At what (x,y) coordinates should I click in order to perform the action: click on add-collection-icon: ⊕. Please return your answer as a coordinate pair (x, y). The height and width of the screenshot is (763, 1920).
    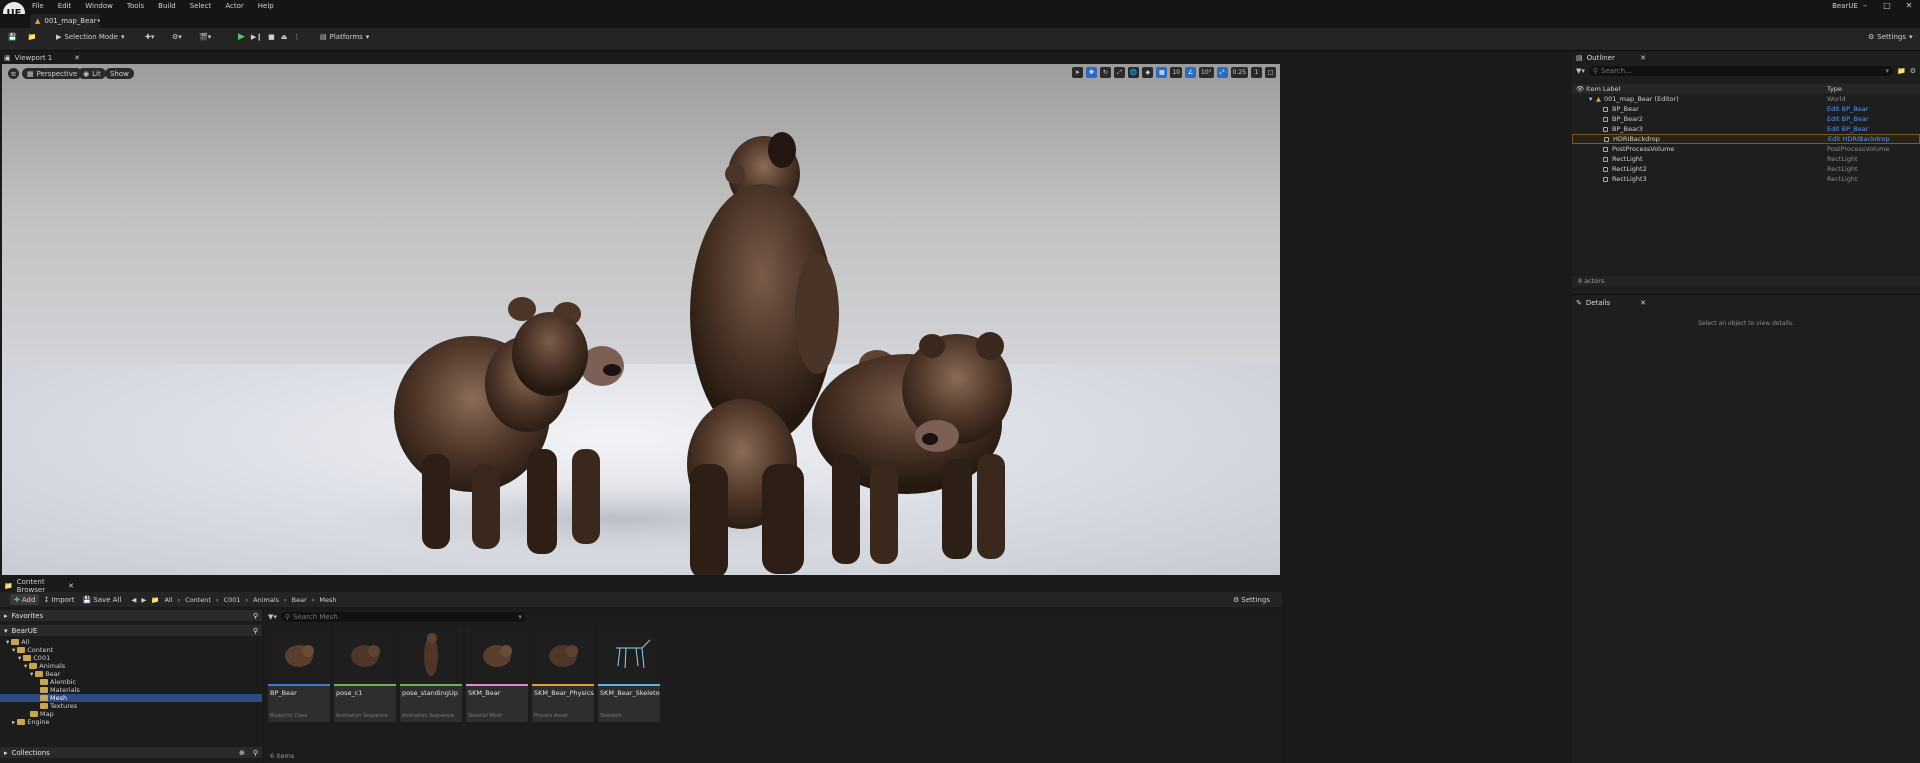
    Looking at the image, I should click on (242, 753).